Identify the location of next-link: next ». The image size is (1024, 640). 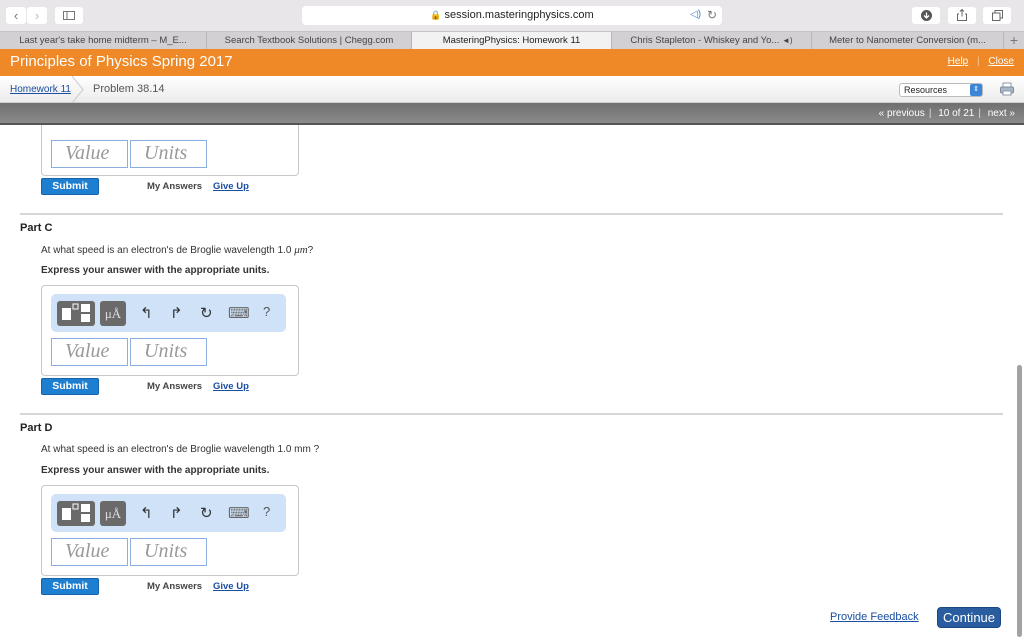
(1001, 113).